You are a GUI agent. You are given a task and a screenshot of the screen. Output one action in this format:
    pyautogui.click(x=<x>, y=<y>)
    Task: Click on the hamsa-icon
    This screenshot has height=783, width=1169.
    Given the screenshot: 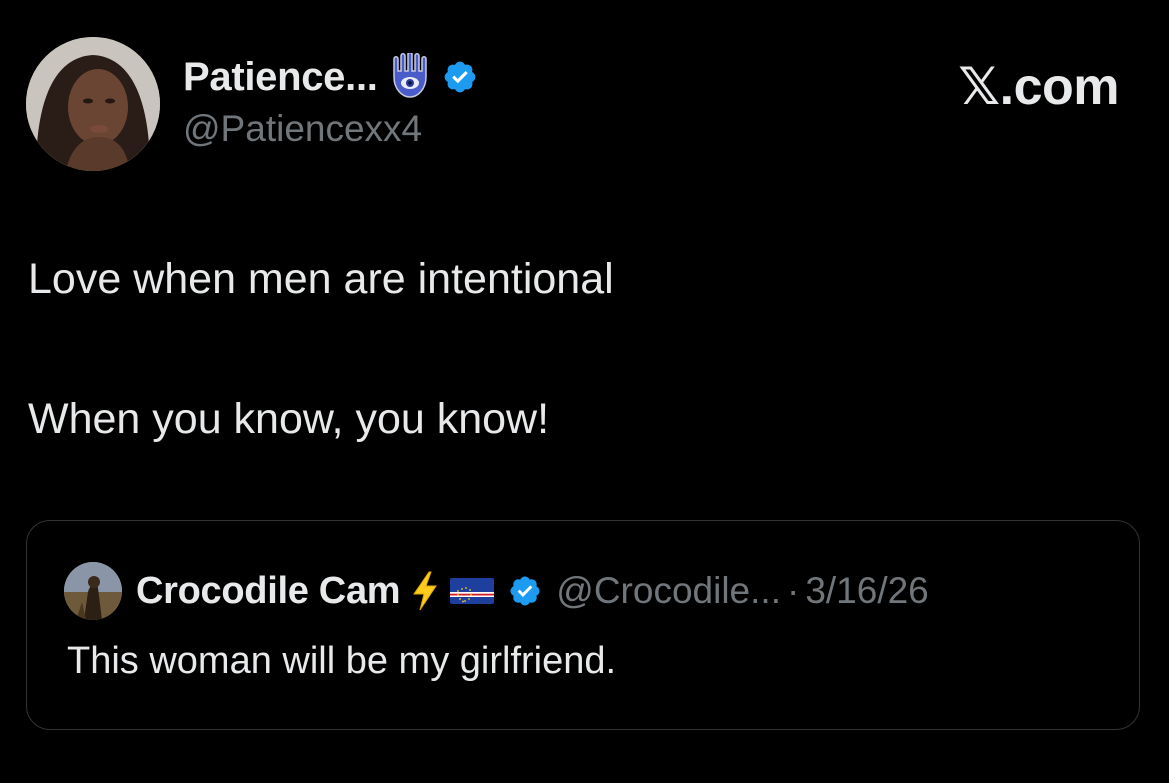 What is the action you would take?
    pyautogui.click(x=410, y=76)
    